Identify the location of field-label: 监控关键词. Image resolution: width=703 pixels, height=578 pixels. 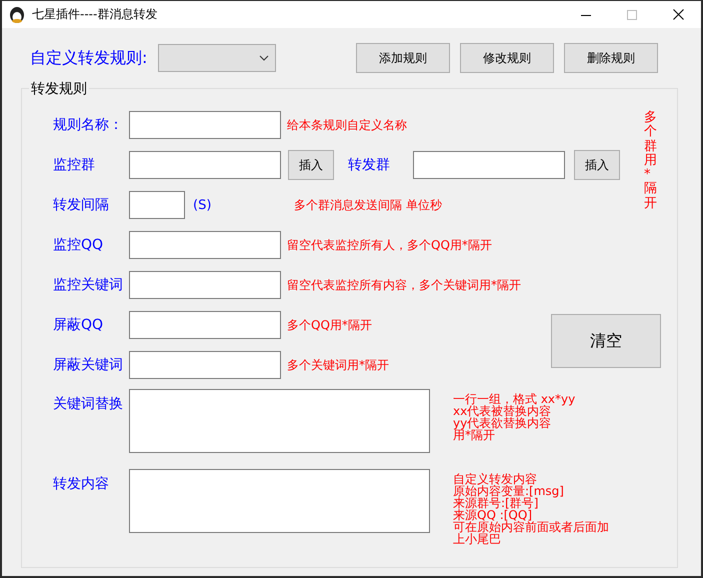
(88, 285).